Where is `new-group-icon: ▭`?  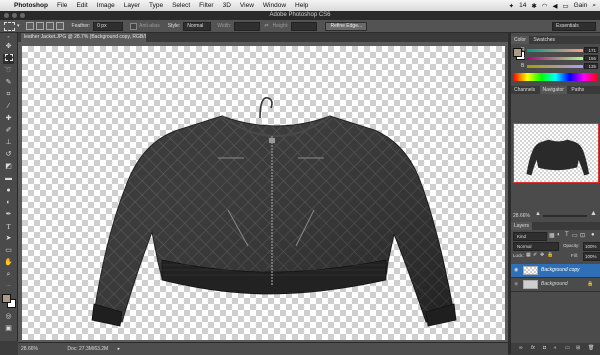 new-group-icon: ▭ is located at coordinates (567, 348).